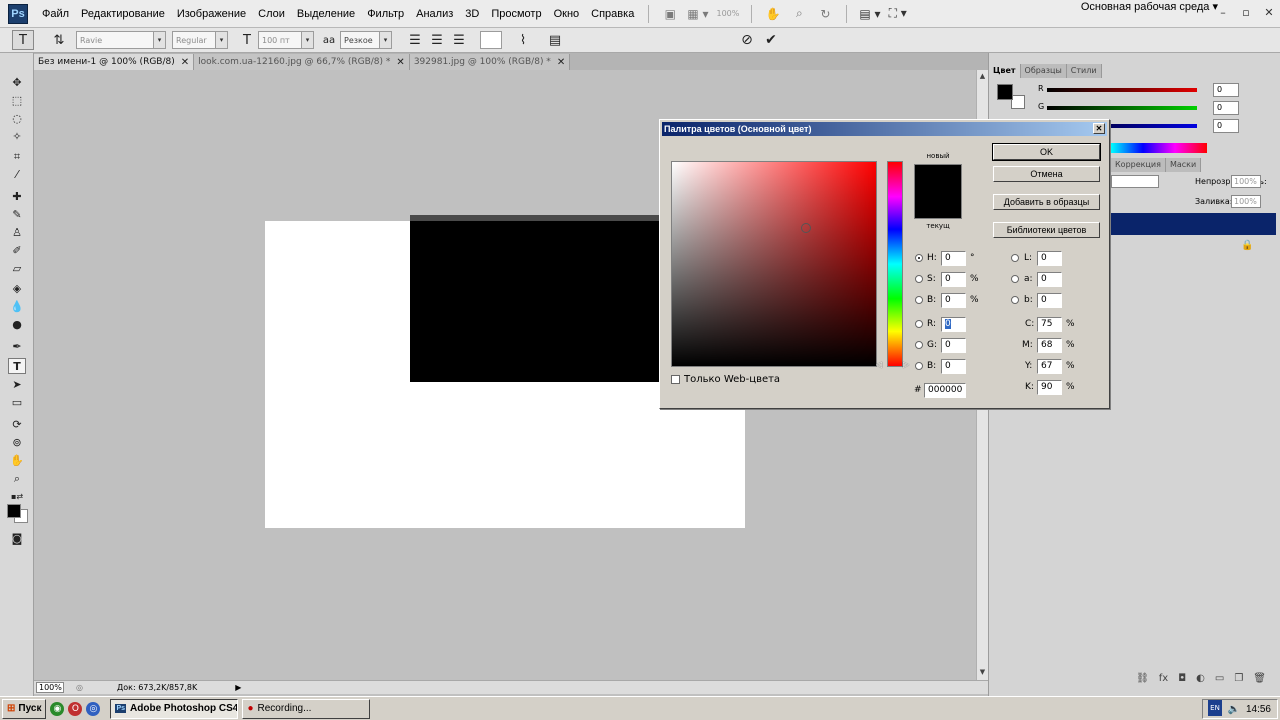 The height and width of the screenshot is (720, 1280). I want to click on font-family-select: Ravie ▾, so click(121, 40).